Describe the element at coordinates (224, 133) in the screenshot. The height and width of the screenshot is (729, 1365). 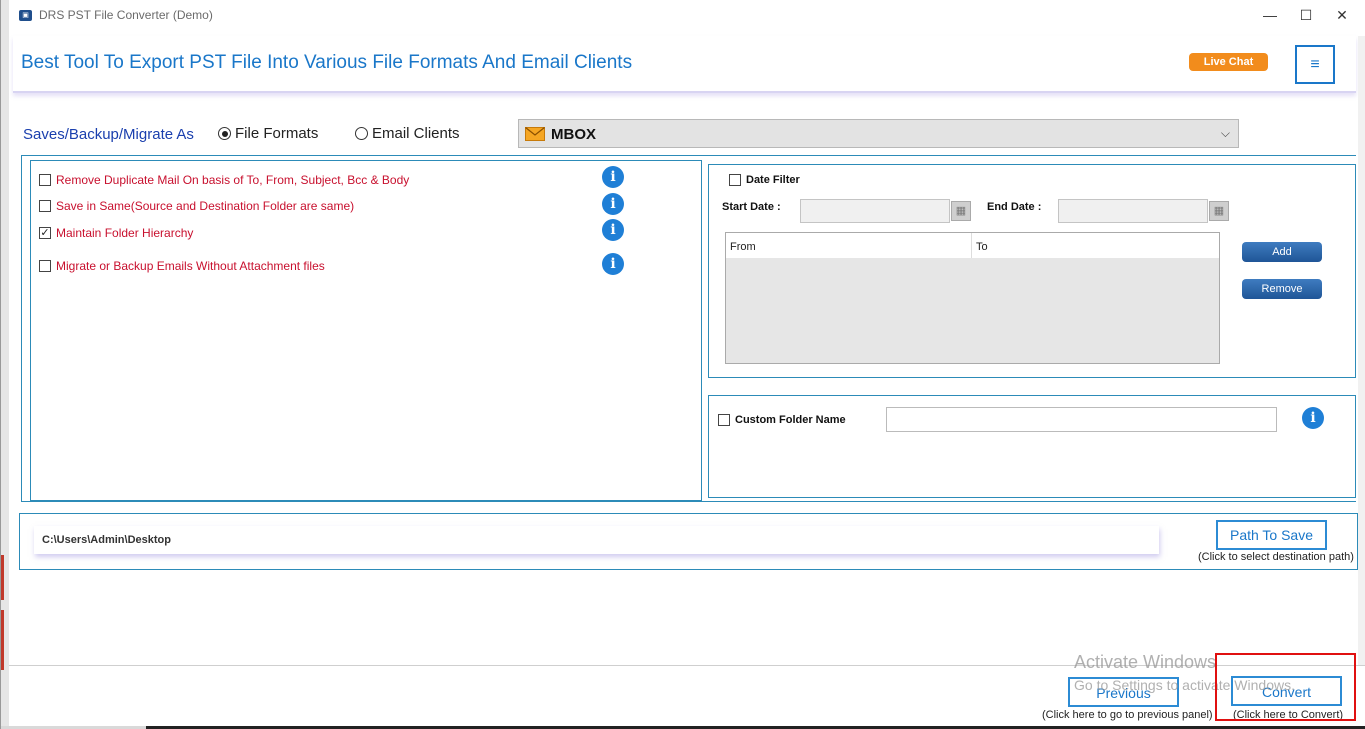
I see `radio-button-checked` at that location.